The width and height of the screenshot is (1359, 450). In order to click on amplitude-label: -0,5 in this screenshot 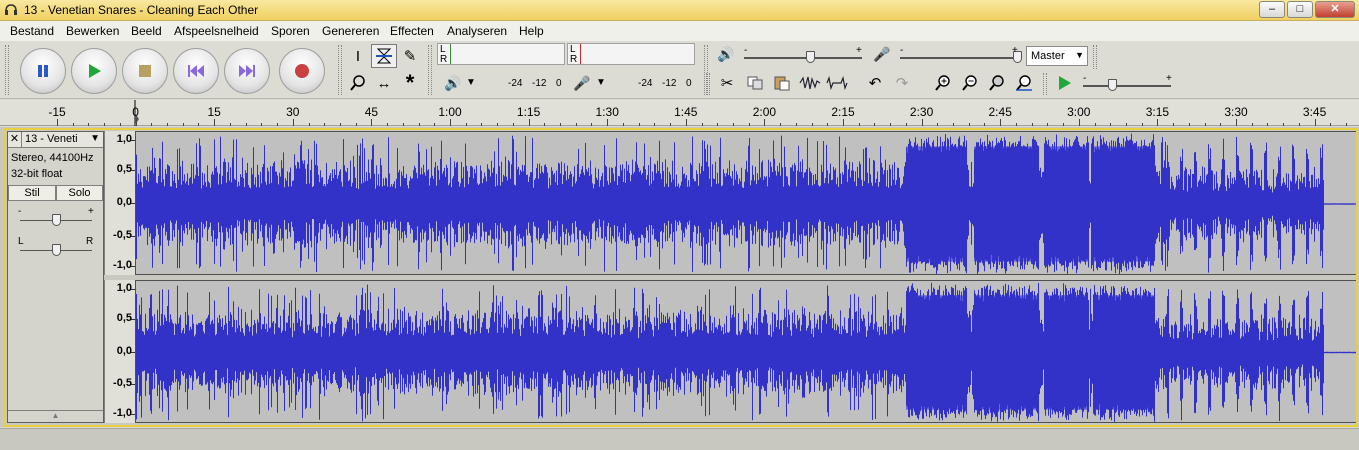, I will do `click(122, 383)`.